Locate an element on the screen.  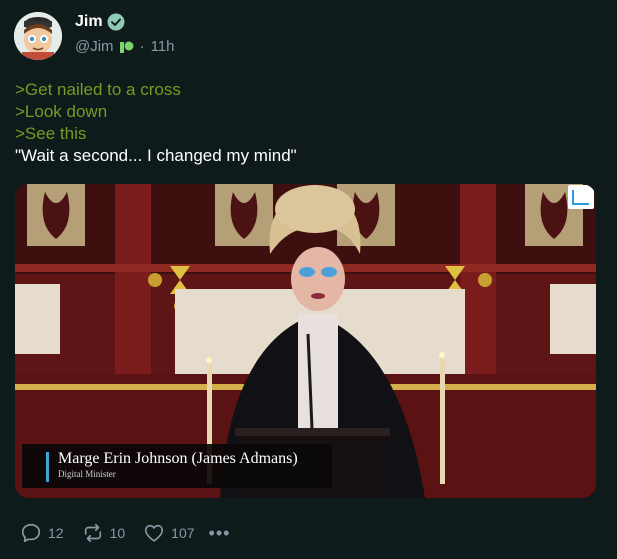
repost-button: 10 is located at coordinates (104, 533).